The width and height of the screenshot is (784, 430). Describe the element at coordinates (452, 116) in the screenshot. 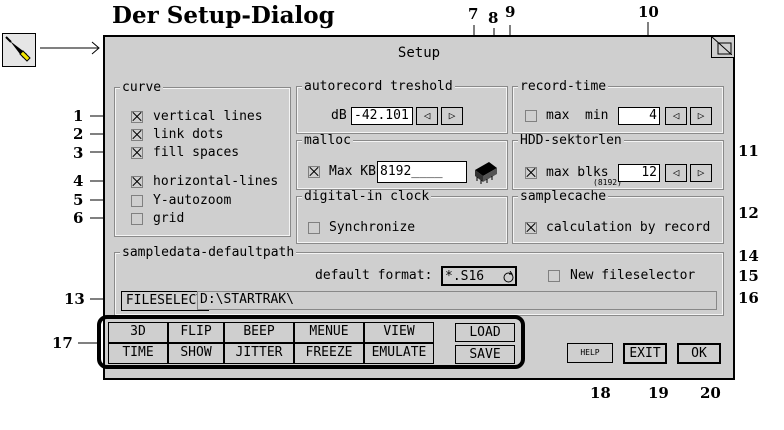

I see `autorecord-increase-button: ▷` at that location.